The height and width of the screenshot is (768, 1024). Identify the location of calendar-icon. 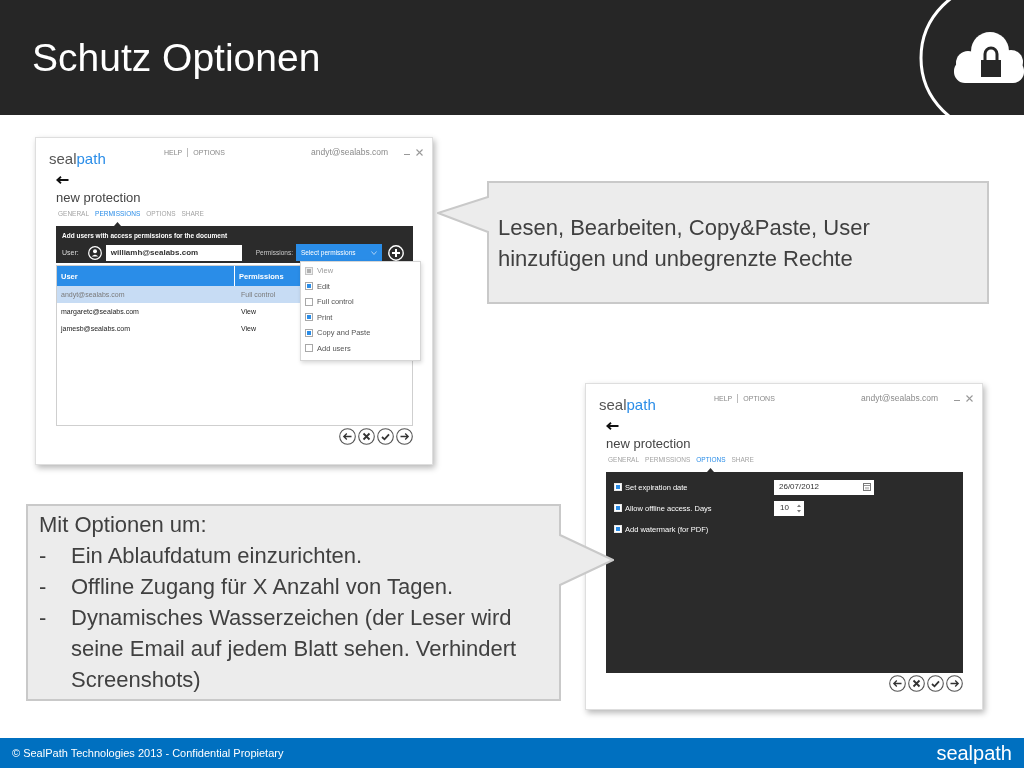
(867, 487).